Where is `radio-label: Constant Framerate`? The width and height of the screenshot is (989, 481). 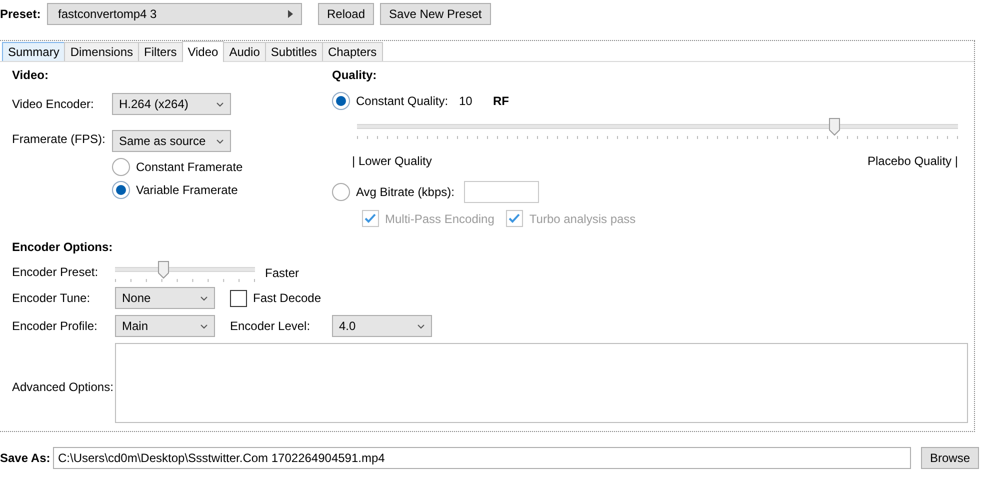 radio-label: Constant Framerate is located at coordinates (189, 167).